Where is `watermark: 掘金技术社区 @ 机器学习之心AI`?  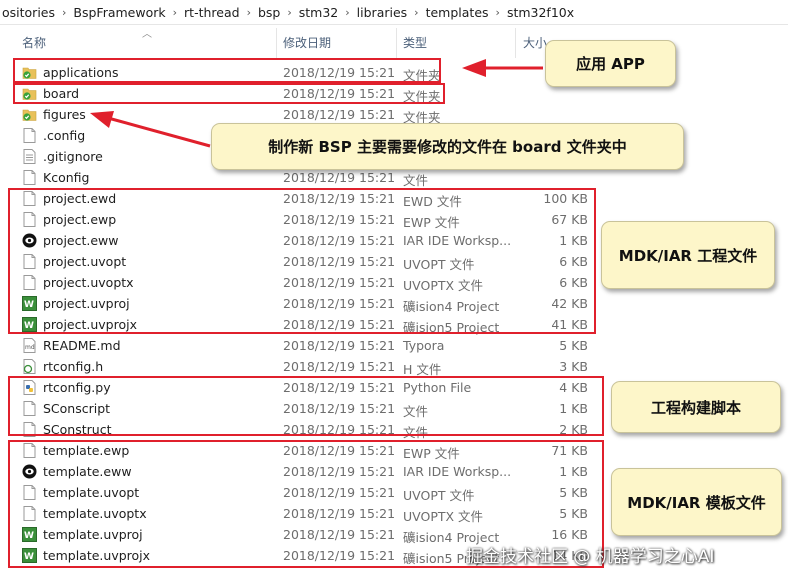 watermark: 掘金技术社区 @ 机器学习之心AI is located at coordinates (590, 557).